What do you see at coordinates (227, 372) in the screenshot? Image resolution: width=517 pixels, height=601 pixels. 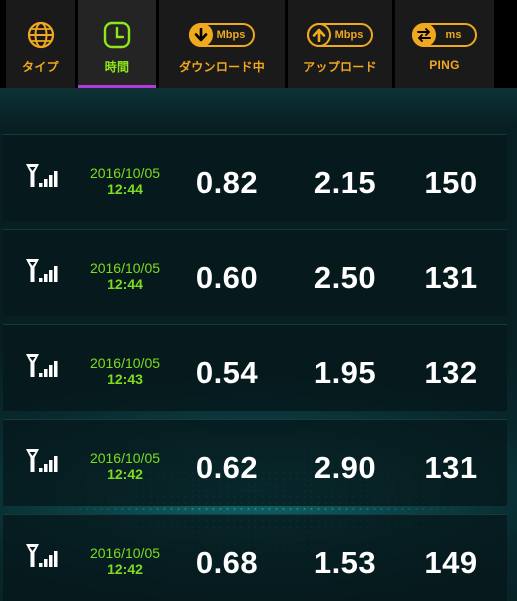 I see `result-download: 0.54` at bounding box center [227, 372].